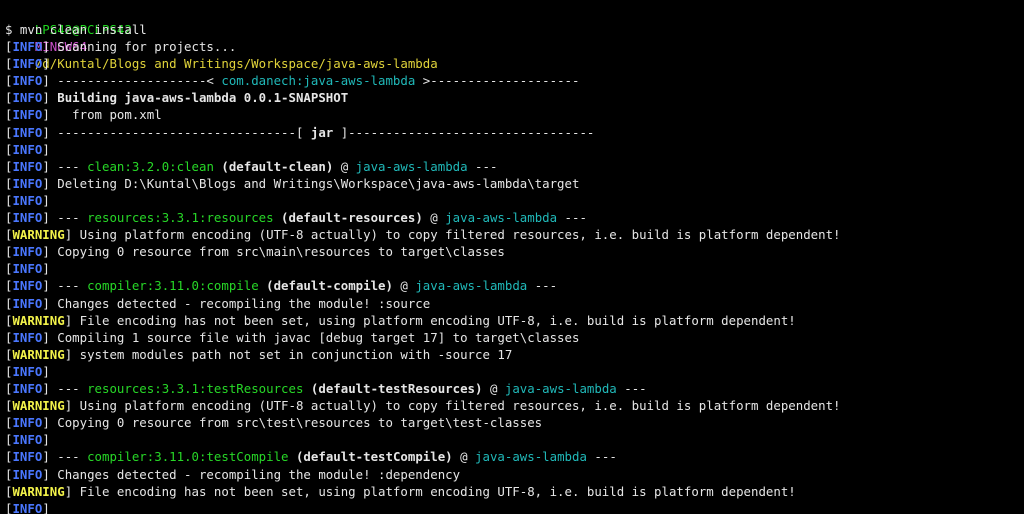  I want to click on log-text: --------------------<, so click(135, 81).